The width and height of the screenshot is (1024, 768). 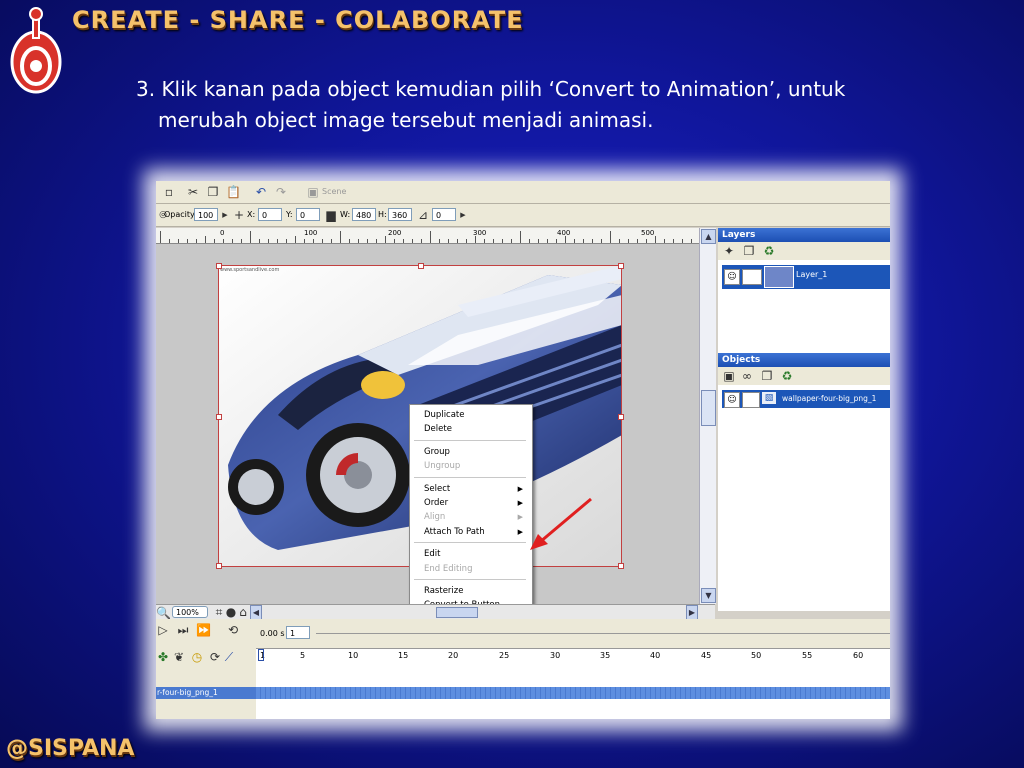 I want to click on delete-layer-icon: ♻, so click(x=769, y=251).